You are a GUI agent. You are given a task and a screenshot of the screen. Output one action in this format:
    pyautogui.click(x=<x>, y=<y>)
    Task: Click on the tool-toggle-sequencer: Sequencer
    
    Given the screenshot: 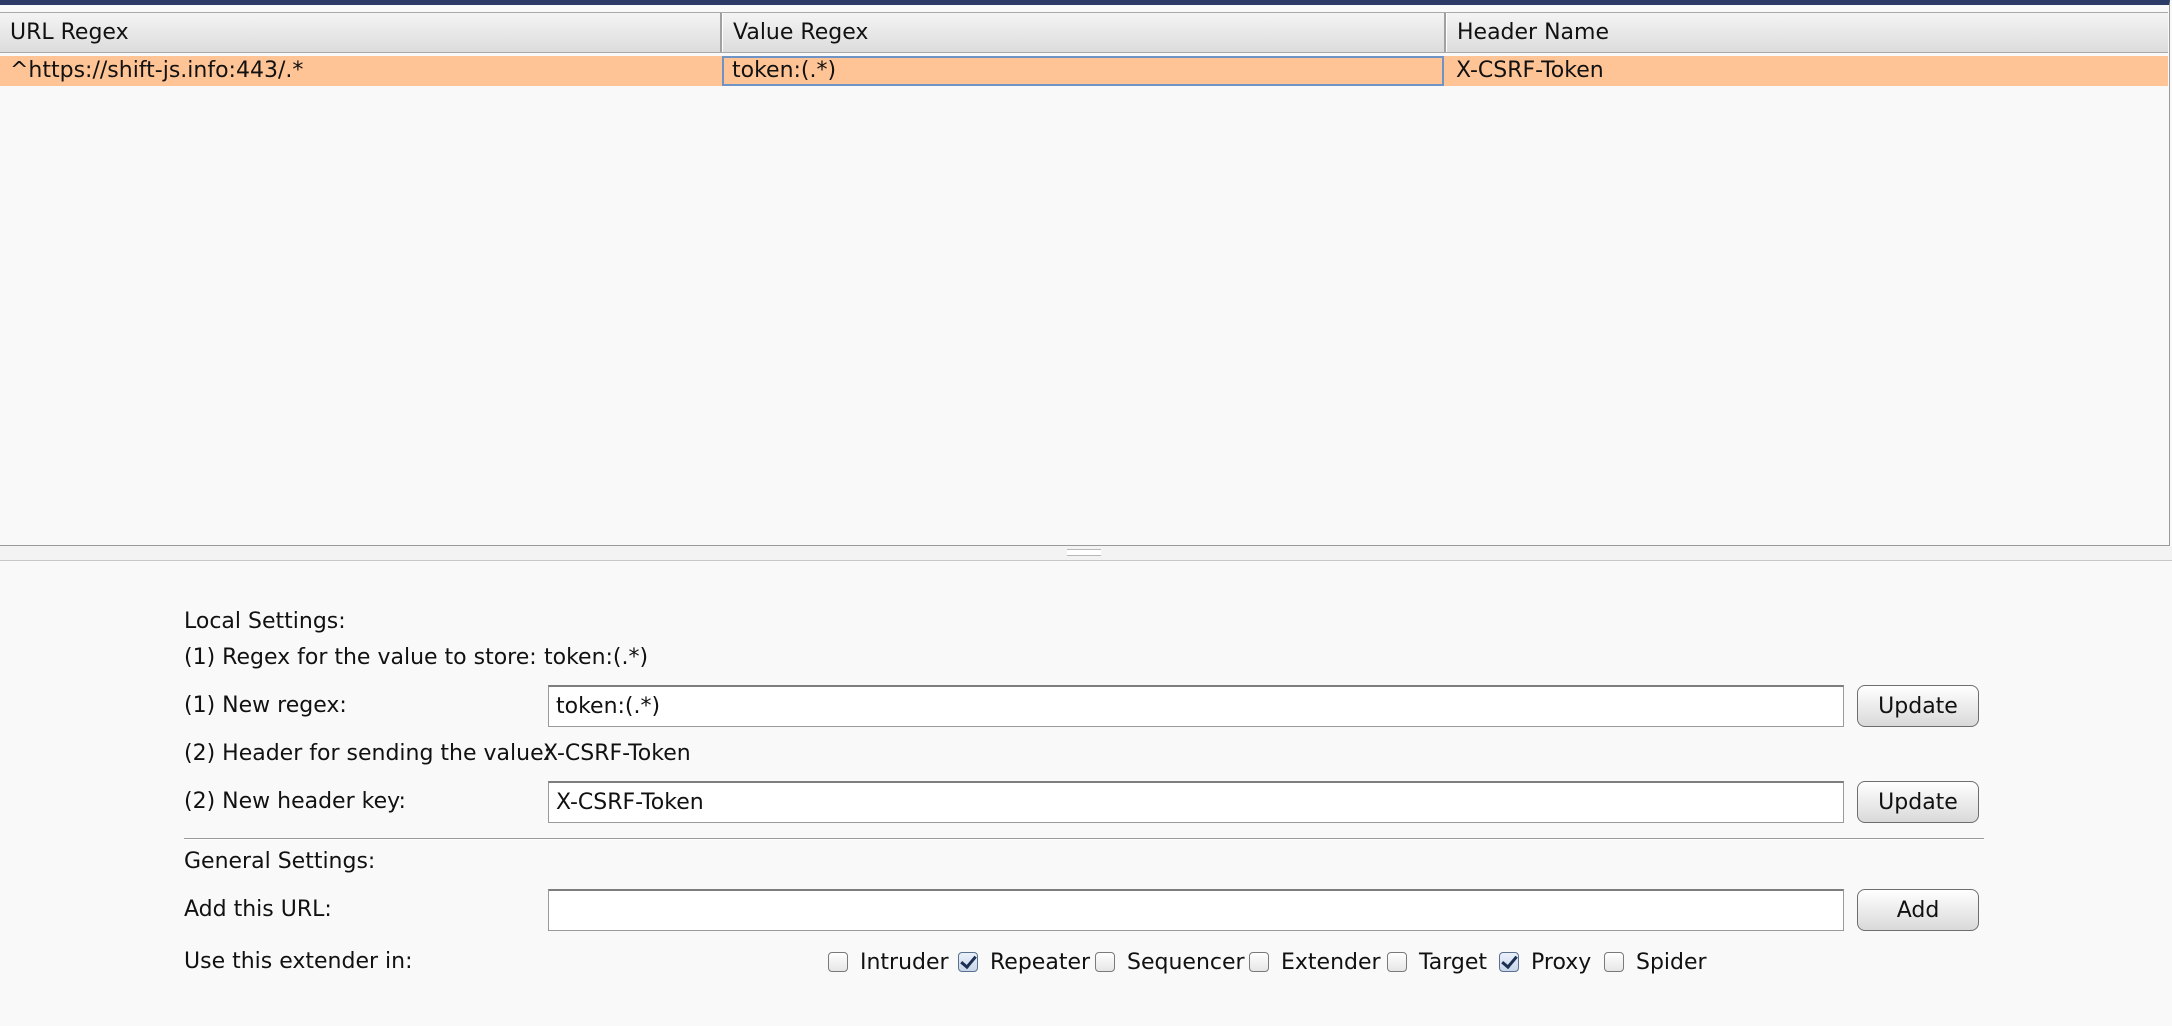 What is the action you would take?
    pyautogui.click(x=1170, y=962)
    